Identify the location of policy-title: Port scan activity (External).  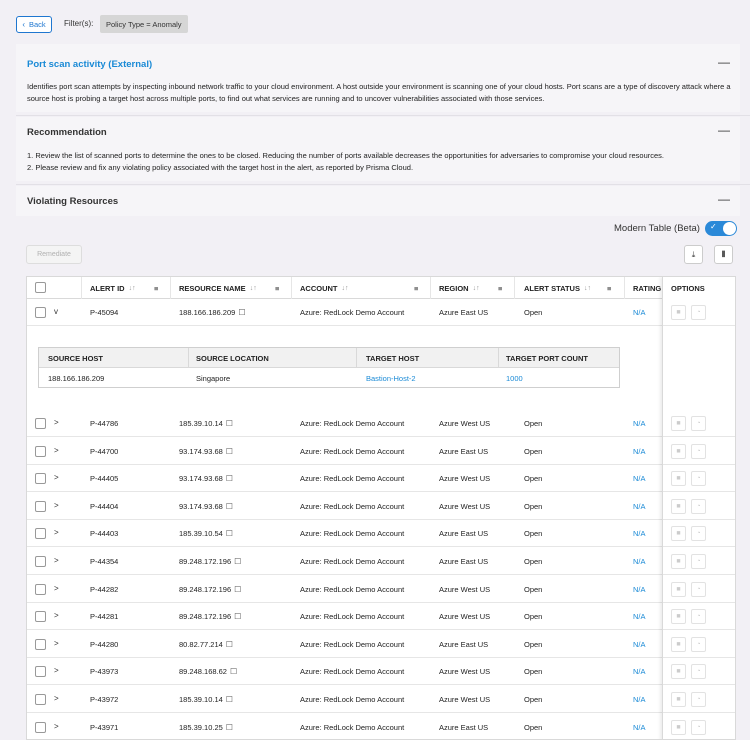
(89, 64).